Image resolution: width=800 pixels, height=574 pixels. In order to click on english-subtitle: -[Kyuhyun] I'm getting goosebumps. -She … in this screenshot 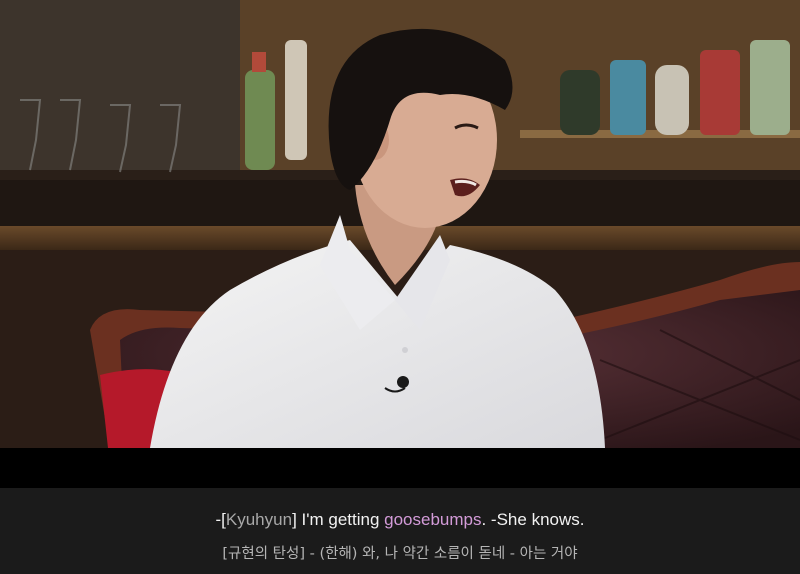, I will do `click(400, 520)`.